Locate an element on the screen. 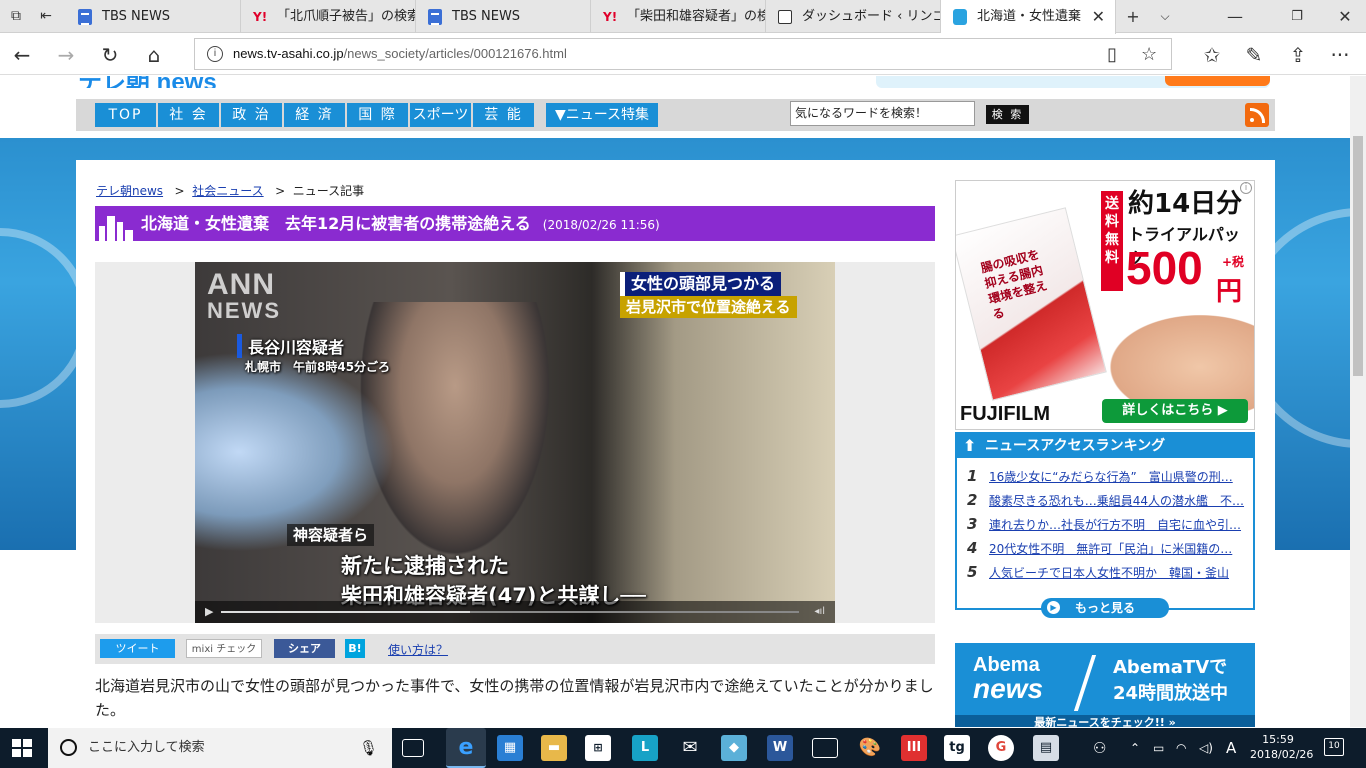 The width and height of the screenshot is (1366, 768). top-banner is located at coordinates (1073, 82).